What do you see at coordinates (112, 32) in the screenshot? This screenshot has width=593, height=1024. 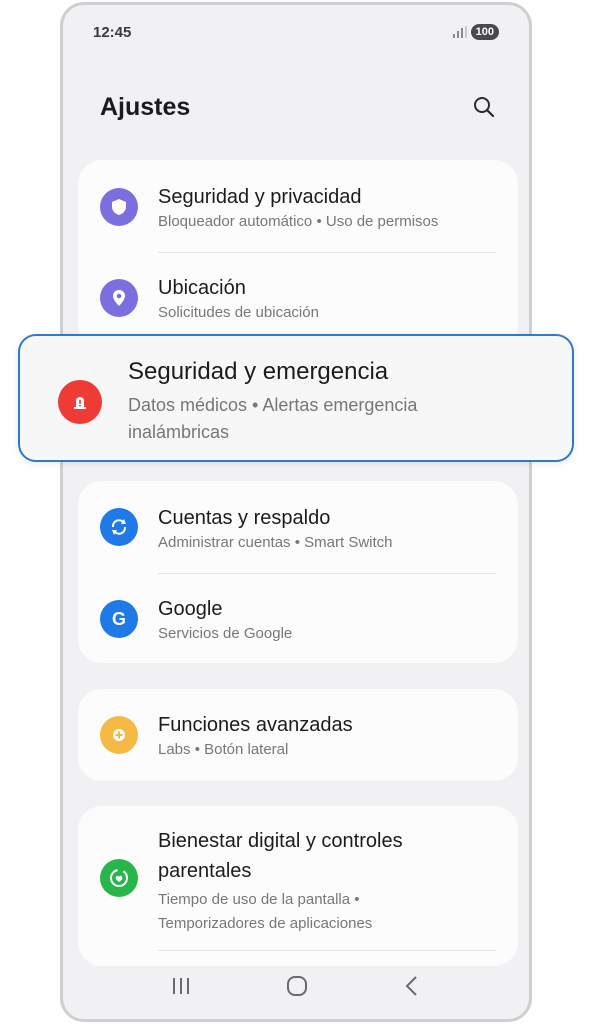 I see `status-time: 12:45` at bounding box center [112, 32].